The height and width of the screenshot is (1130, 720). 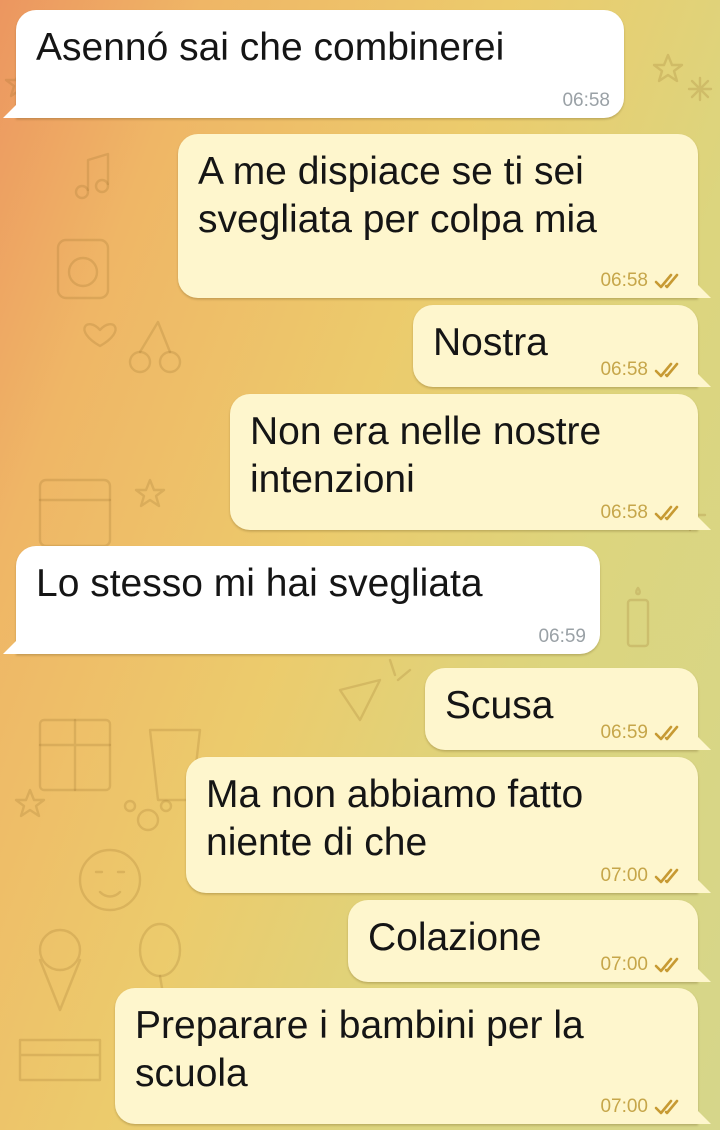 What do you see at coordinates (375, 690) in the screenshot?
I see `party-icon` at bounding box center [375, 690].